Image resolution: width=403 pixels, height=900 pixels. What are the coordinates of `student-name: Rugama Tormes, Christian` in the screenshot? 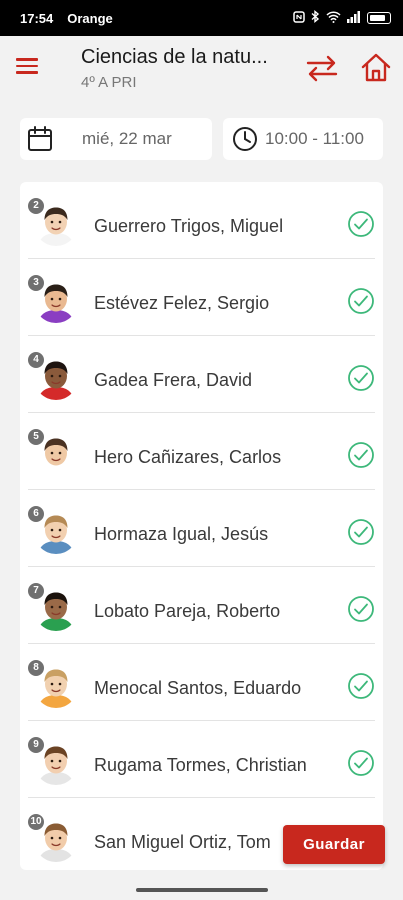 It's located at (200, 765).